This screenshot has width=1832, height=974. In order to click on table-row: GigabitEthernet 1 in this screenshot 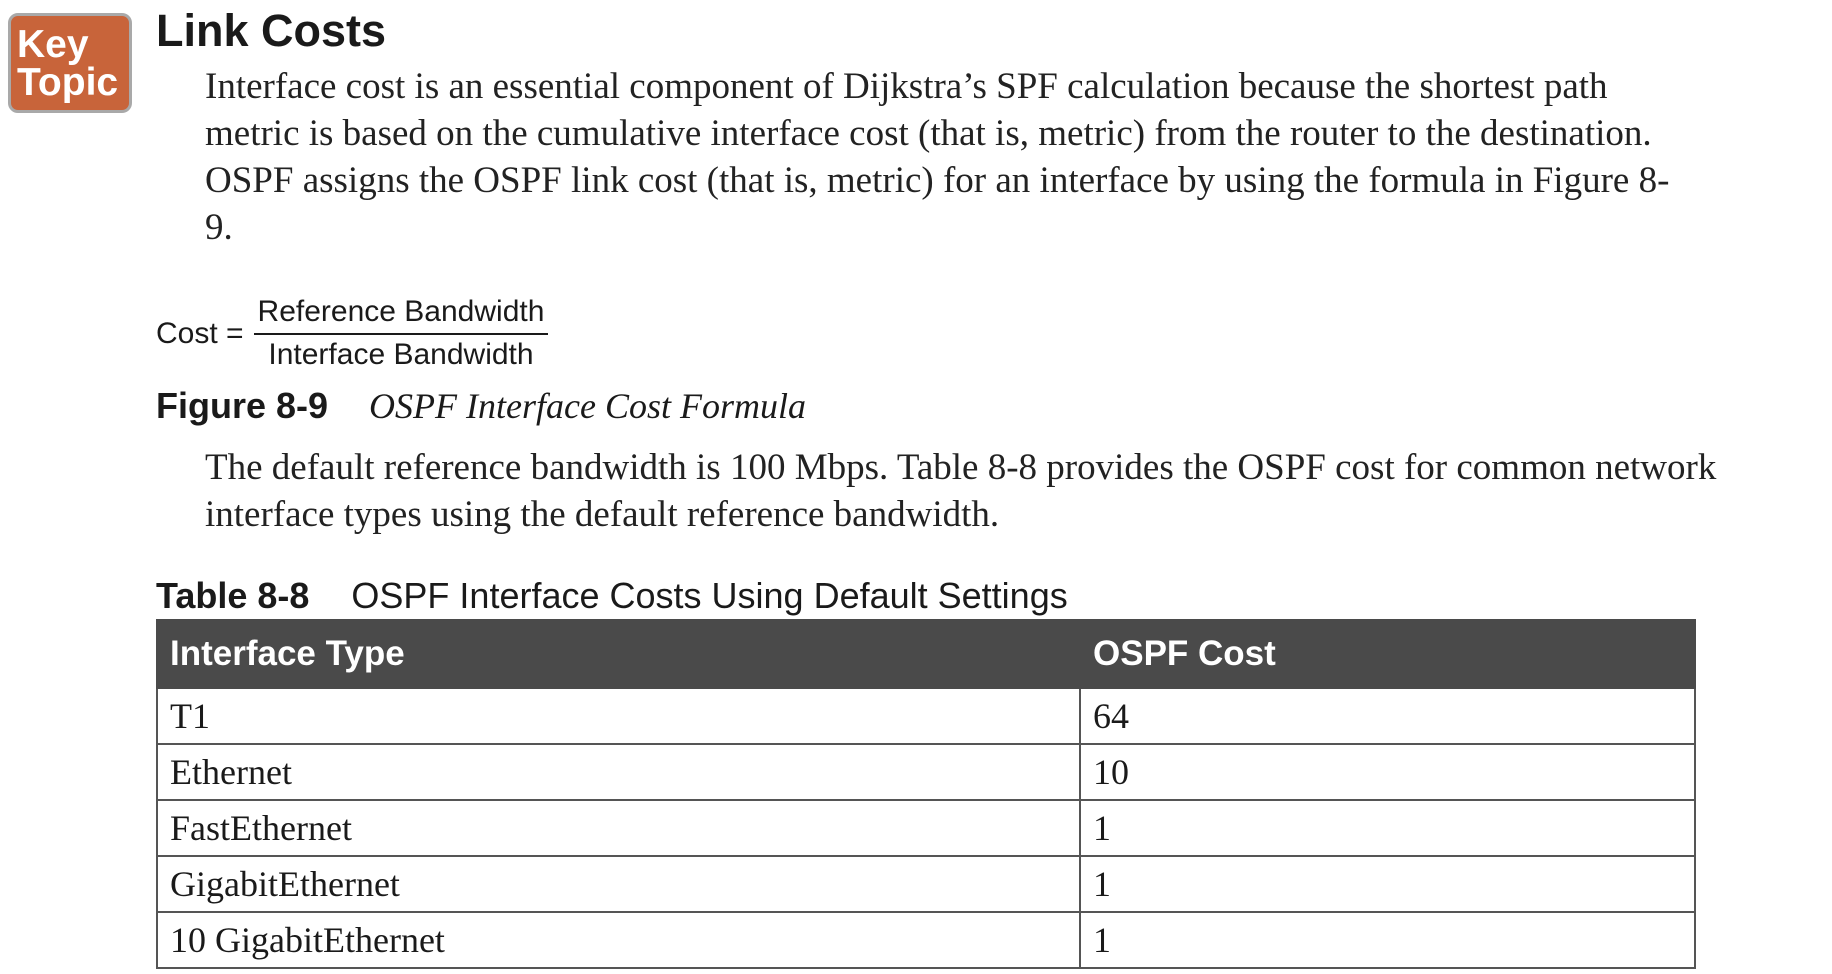, I will do `click(926, 884)`.